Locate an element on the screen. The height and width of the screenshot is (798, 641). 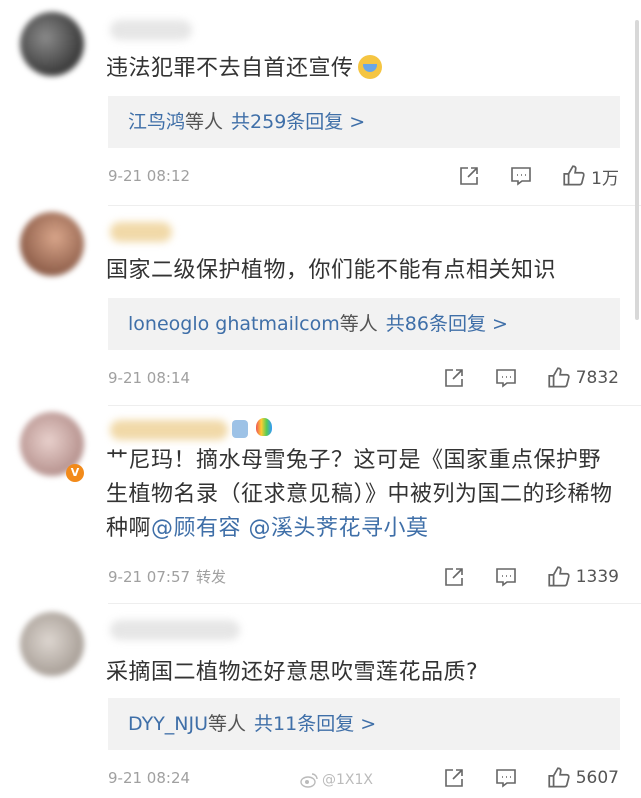
mention-link: @溪头荠花寻小莫 is located at coordinates (339, 528).